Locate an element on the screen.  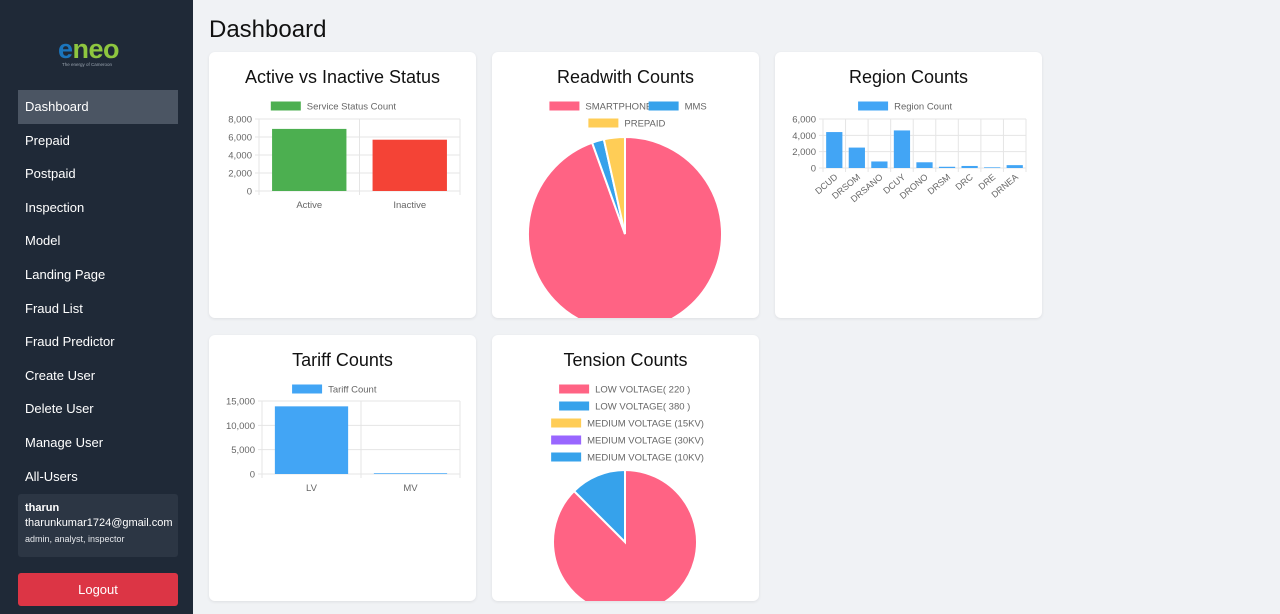
legend-label: MMS is located at coordinates (696, 107).